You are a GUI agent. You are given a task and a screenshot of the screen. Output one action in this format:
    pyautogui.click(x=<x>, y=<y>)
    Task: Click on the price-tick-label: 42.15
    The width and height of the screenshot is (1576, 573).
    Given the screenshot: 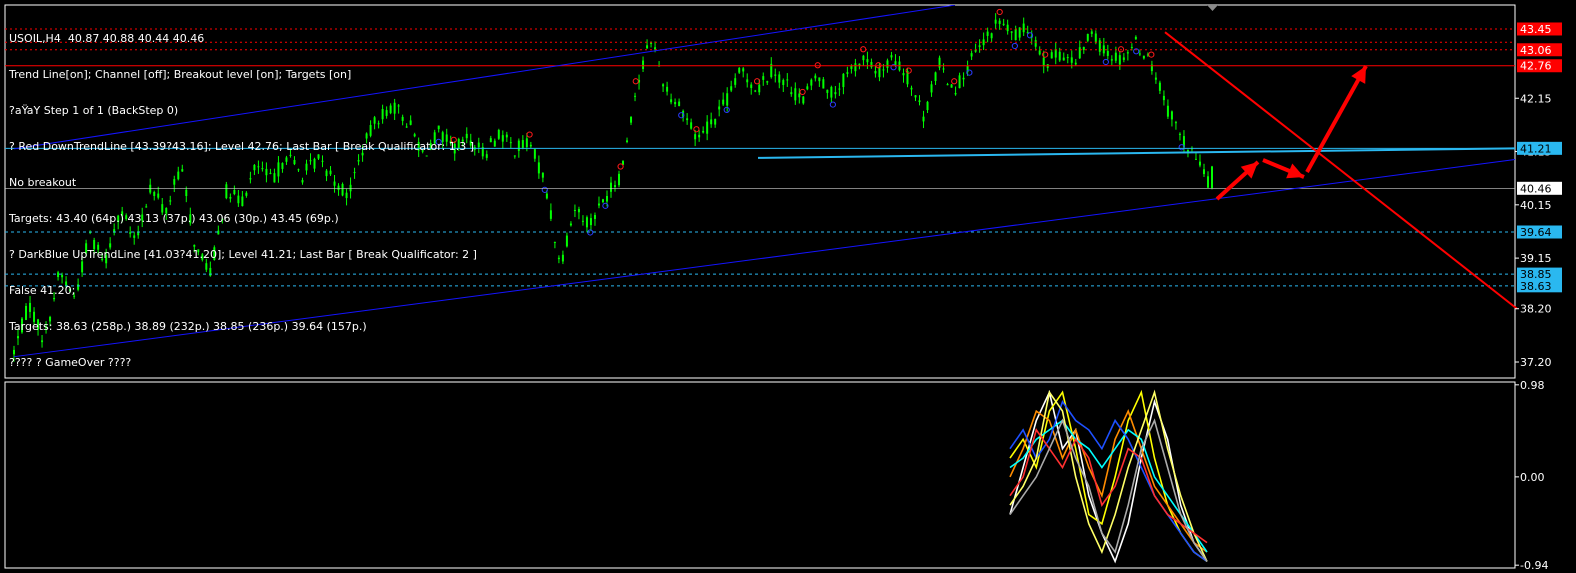 What is the action you would take?
    pyautogui.click(x=1536, y=98)
    